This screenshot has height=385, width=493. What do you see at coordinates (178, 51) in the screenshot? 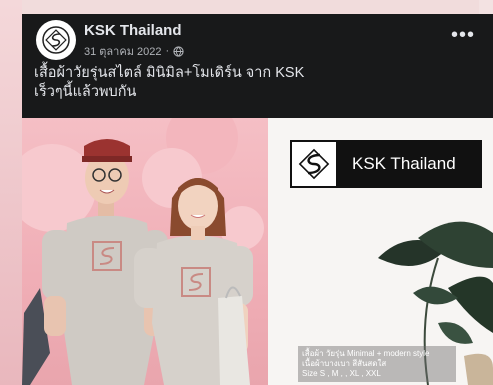
I see `globe-icon` at bounding box center [178, 51].